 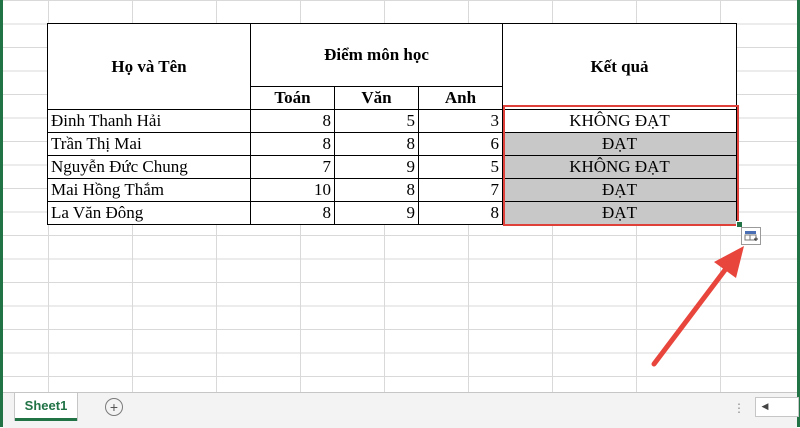 I want to click on cell-anh: 7, so click(x=460, y=190).